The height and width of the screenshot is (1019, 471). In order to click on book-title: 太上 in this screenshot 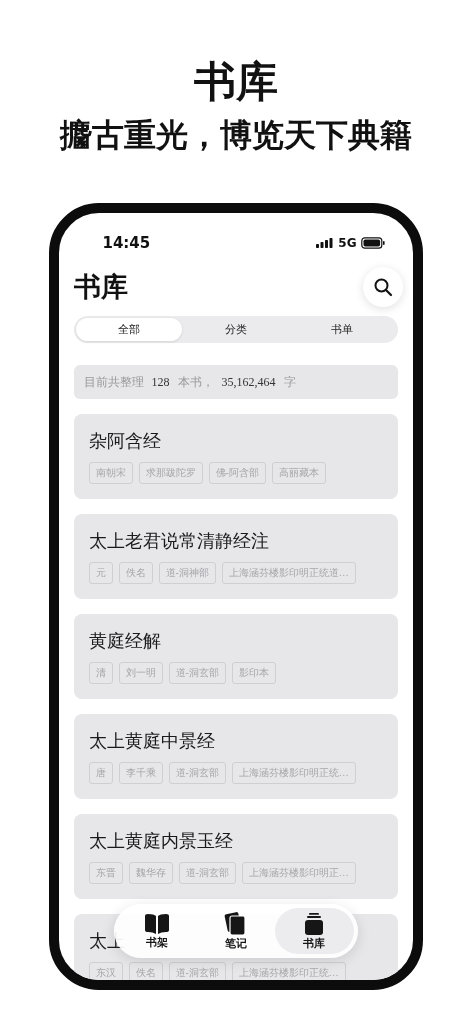, I will do `click(106, 941)`.